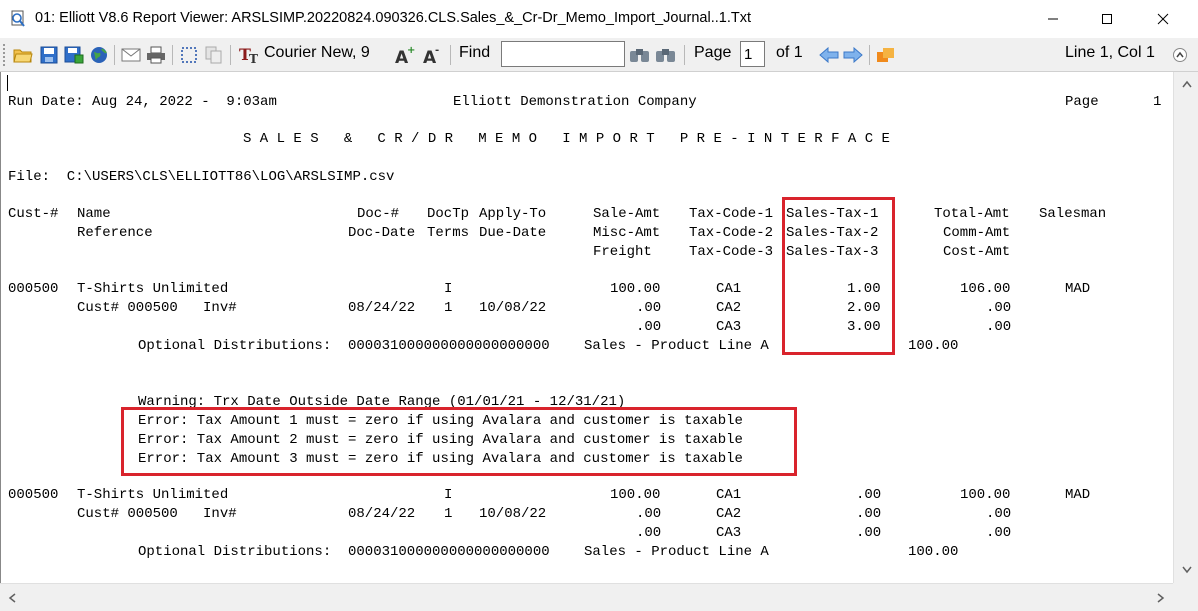  What do you see at coordinates (649, 533) in the screenshot?
I see `record-freight: .00` at bounding box center [649, 533].